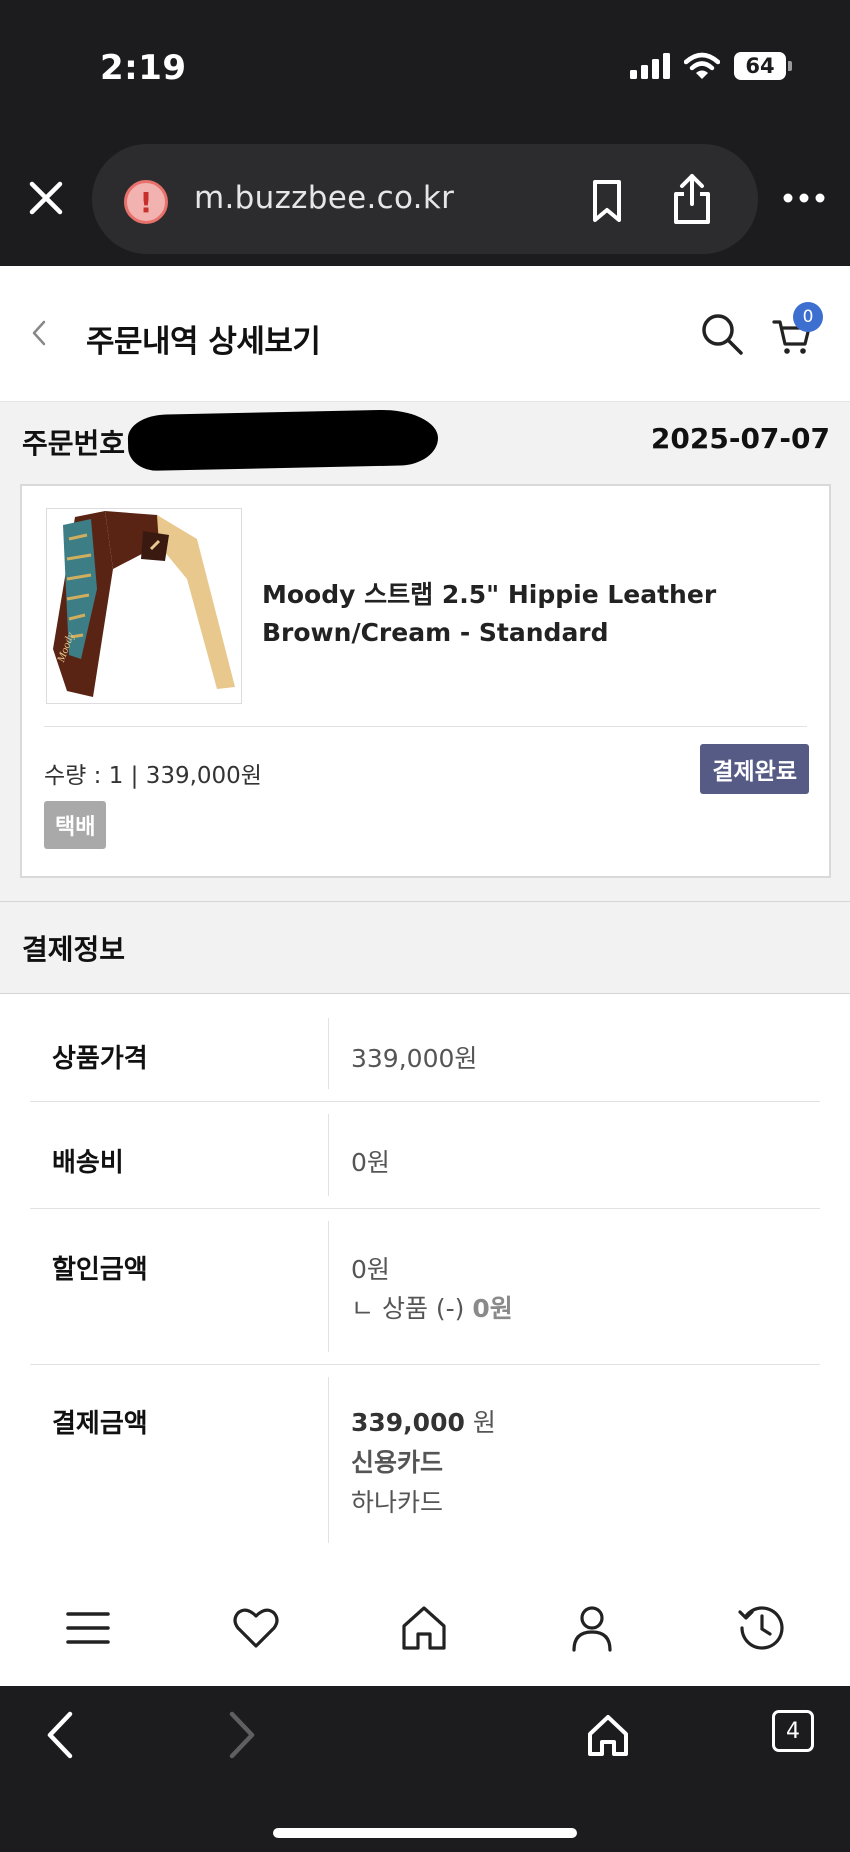 This screenshot has height=1852, width=850. What do you see at coordinates (692, 199) in the screenshot?
I see `share-icon` at bounding box center [692, 199].